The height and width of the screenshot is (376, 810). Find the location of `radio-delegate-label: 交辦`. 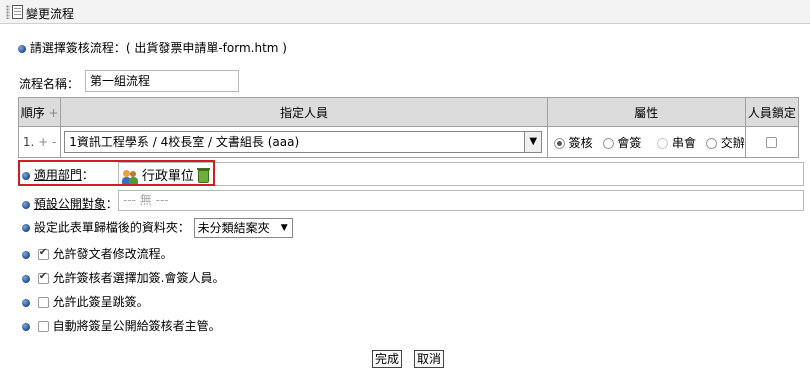

radio-delegate-label: 交辦 is located at coordinates (732, 142).